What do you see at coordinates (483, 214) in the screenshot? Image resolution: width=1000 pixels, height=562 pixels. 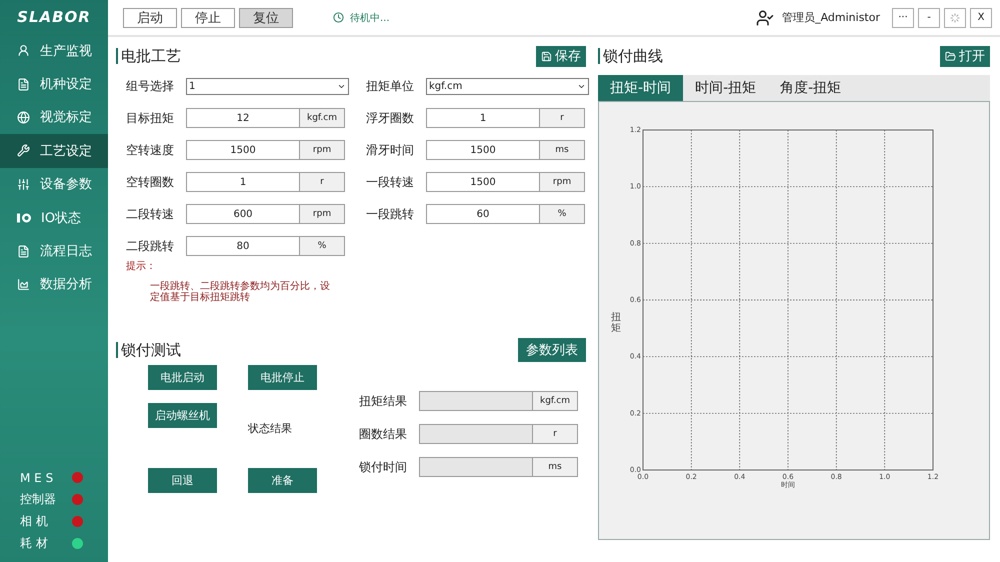 I see `input-field: 60` at bounding box center [483, 214].